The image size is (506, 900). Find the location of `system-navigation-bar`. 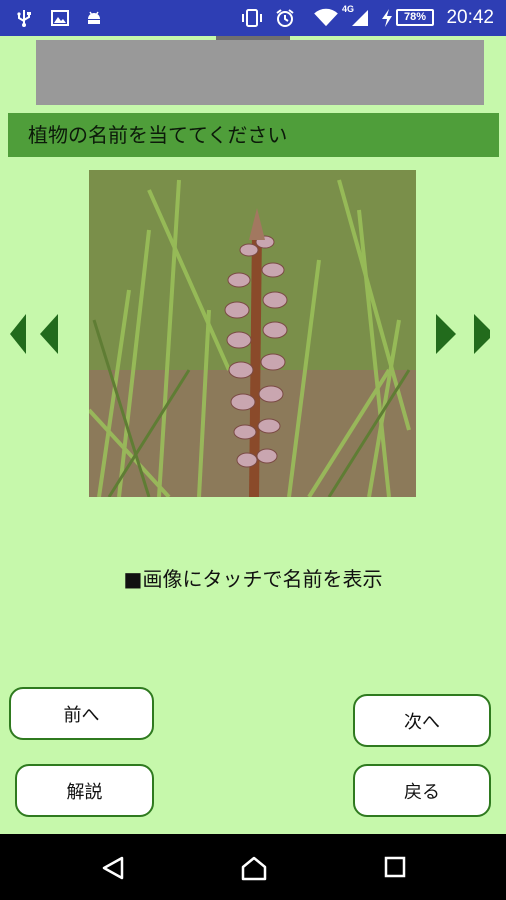

system-navigation-bar is located at coordinates (253, 867).